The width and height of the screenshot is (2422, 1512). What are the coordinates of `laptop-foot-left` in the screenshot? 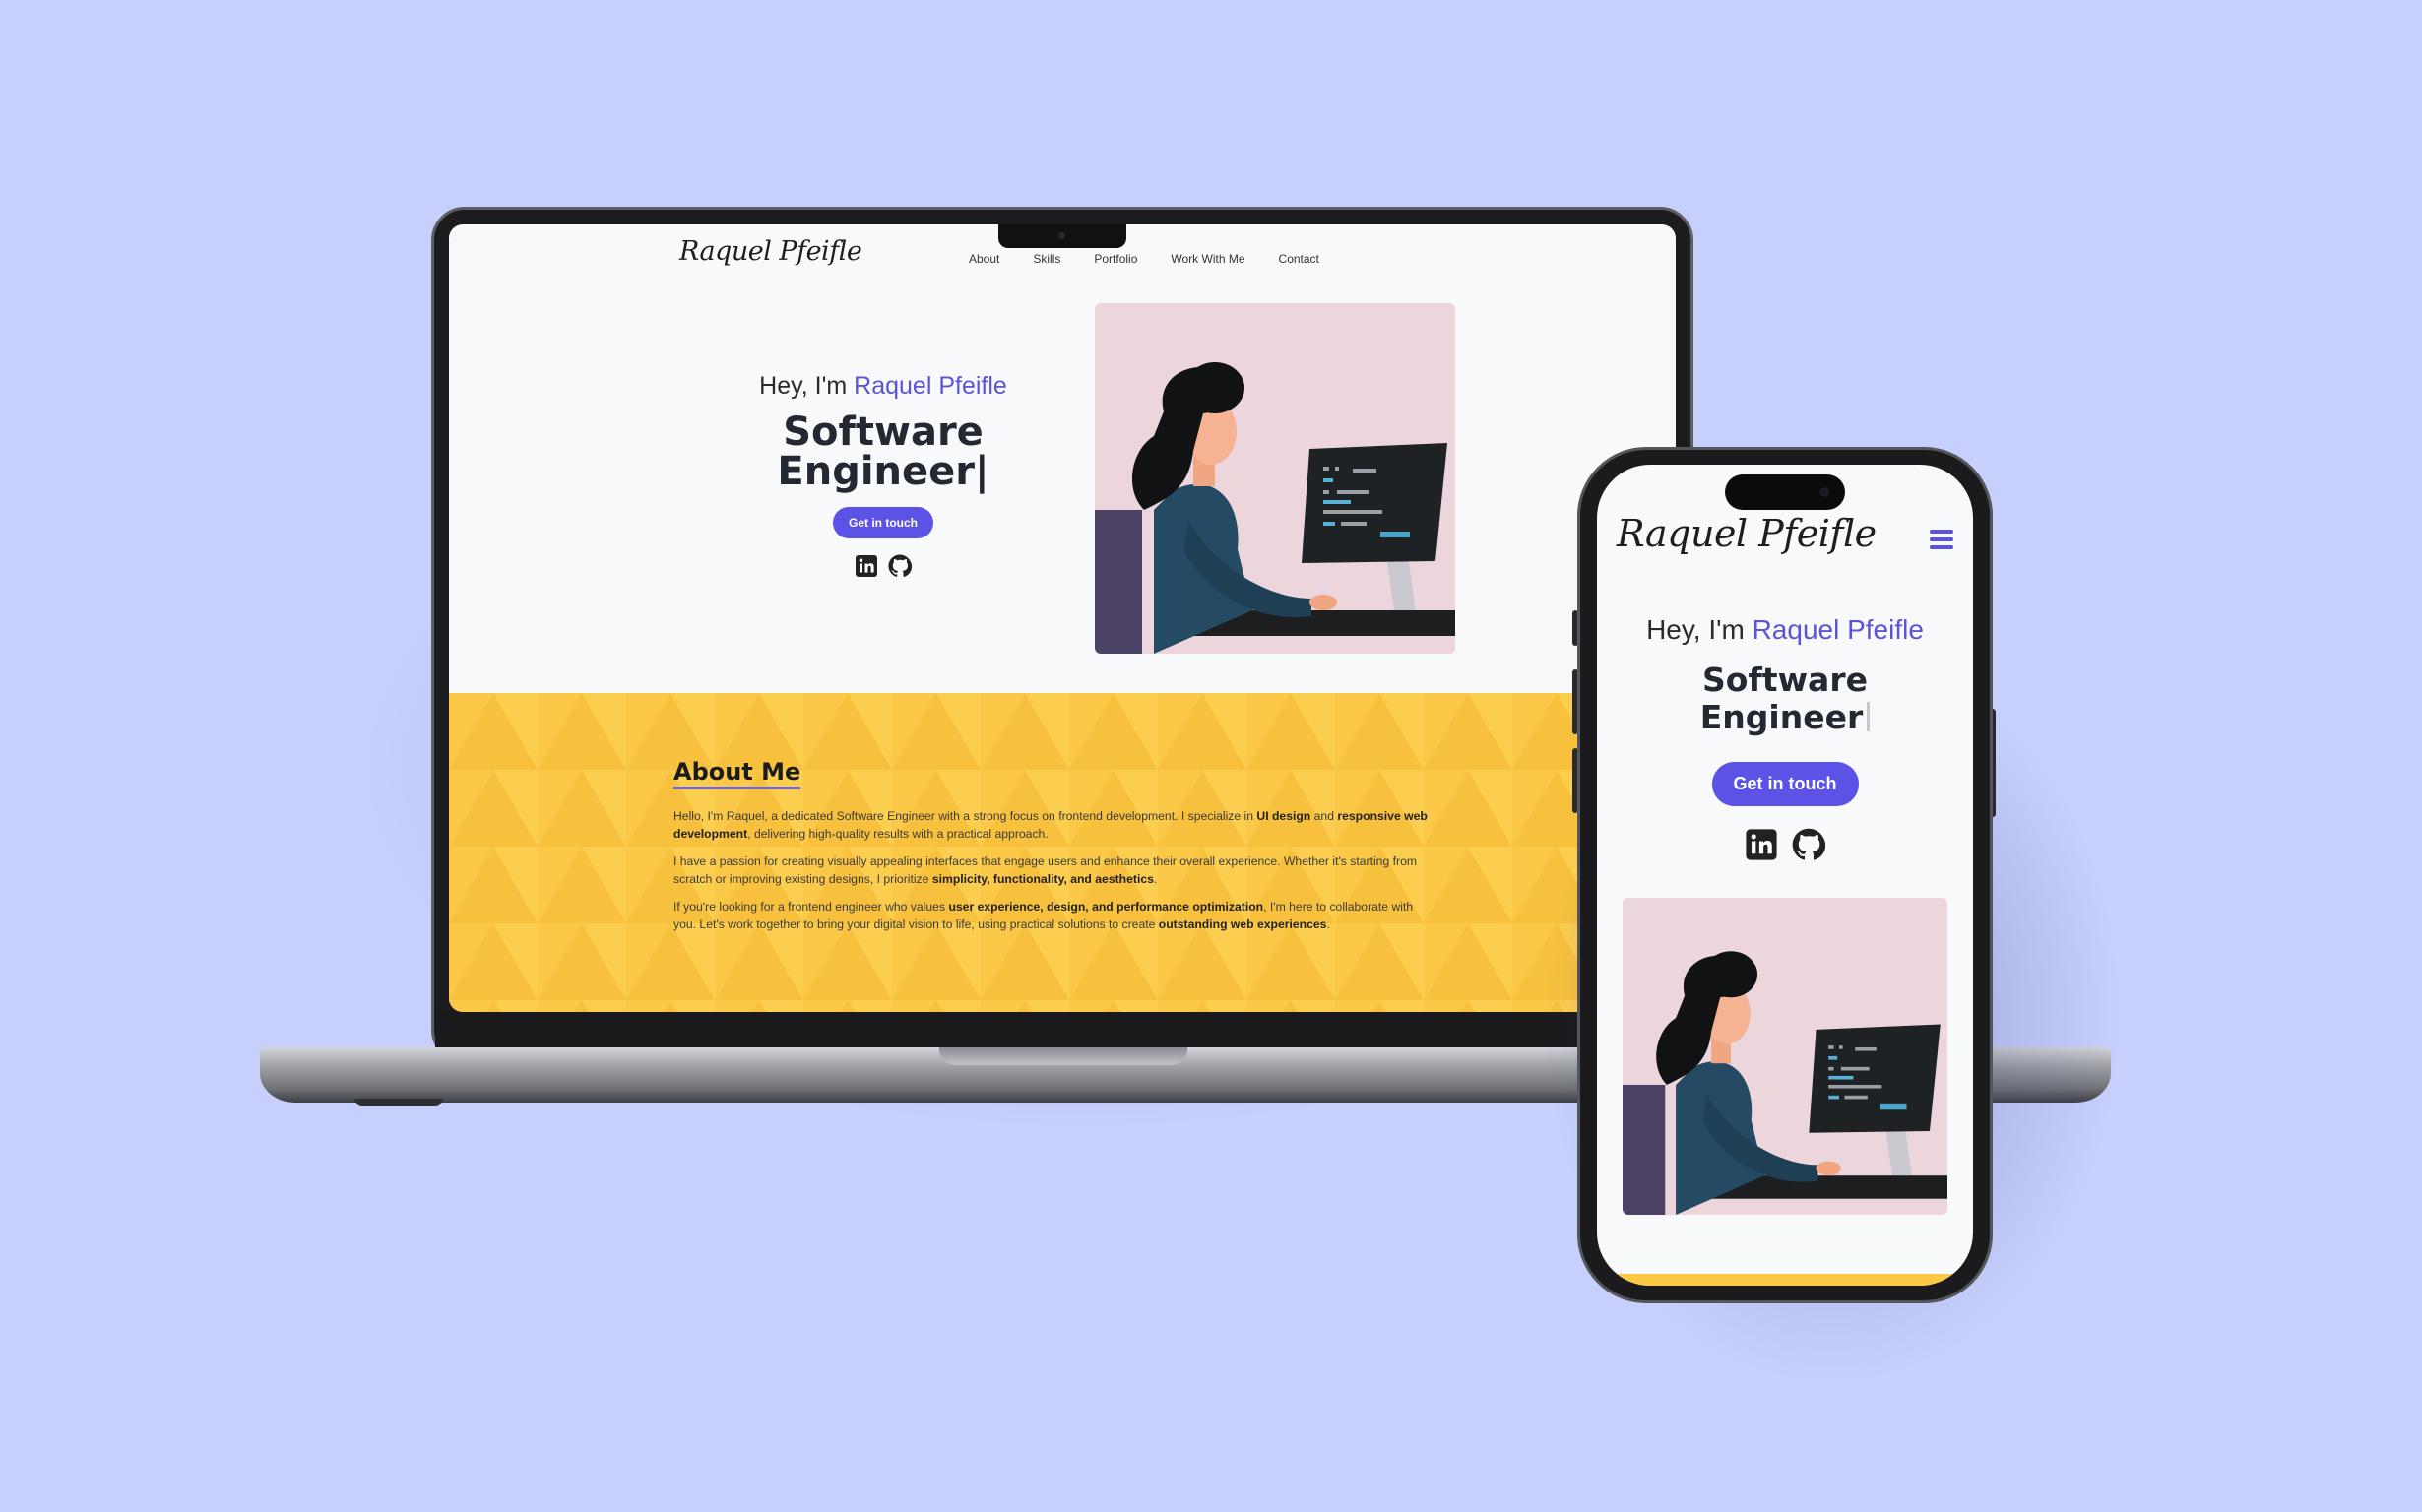 It's located at (398, 1102).